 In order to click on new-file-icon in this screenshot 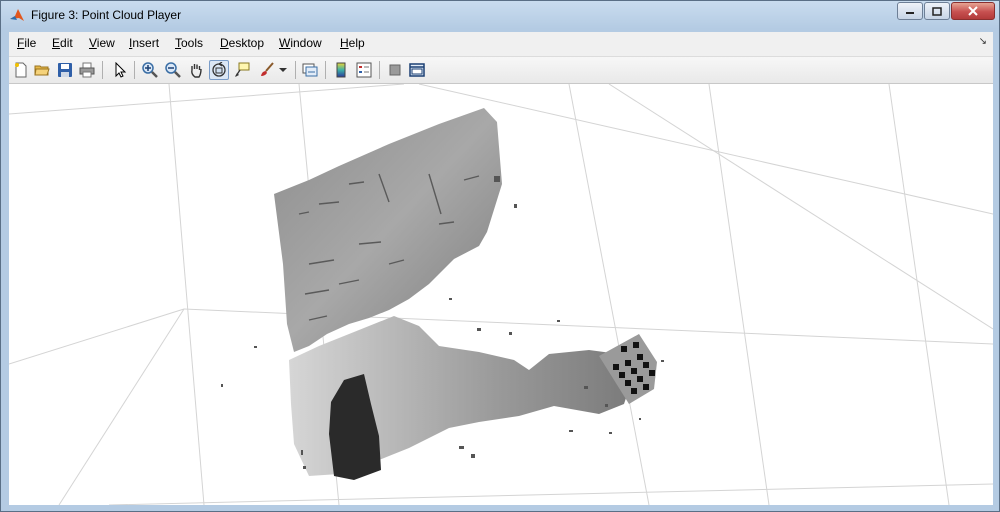, I will do `click(21, 70)`.